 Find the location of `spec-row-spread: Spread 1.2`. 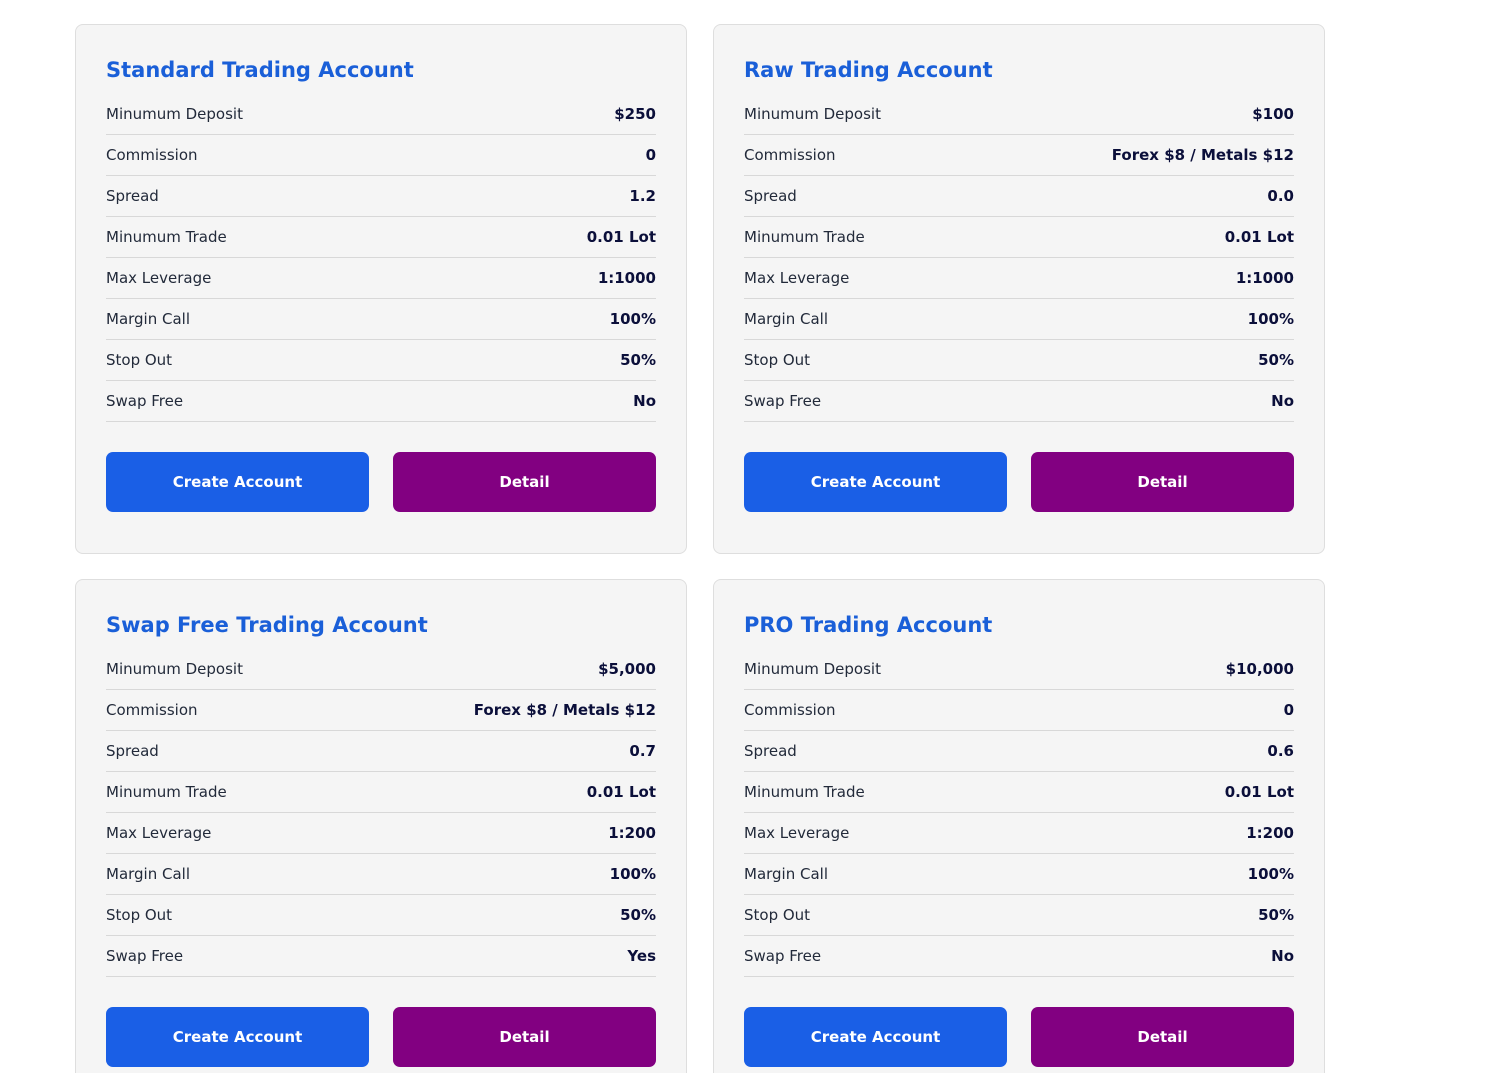

spec-row-spread: Spread 1.2 is located at coordinates (381, 196).